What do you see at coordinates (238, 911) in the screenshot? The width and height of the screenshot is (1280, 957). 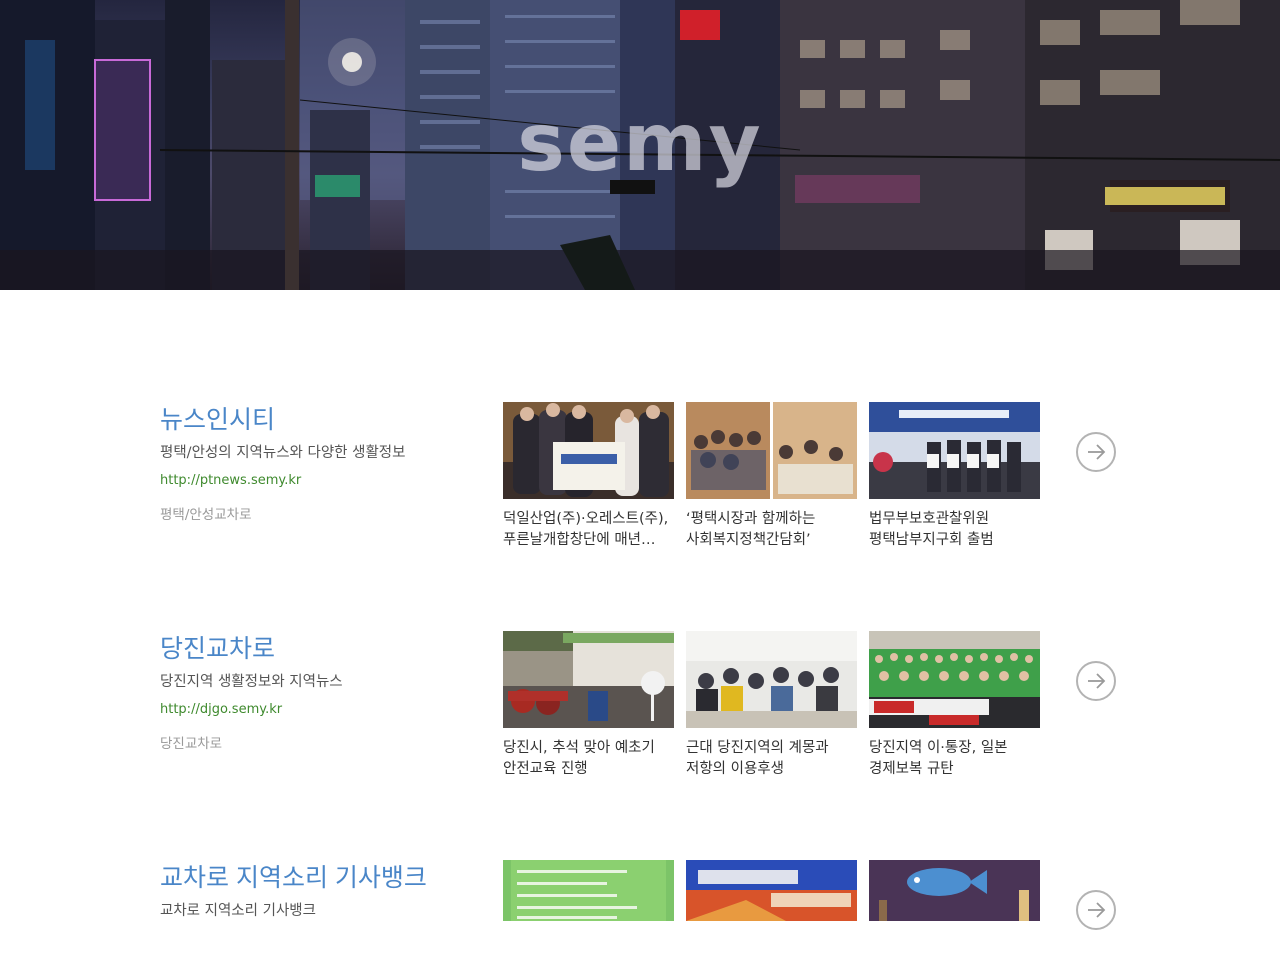 I see `site-description: 교차로 지역소리 기사뱅크` at bounding box center [238, 911].